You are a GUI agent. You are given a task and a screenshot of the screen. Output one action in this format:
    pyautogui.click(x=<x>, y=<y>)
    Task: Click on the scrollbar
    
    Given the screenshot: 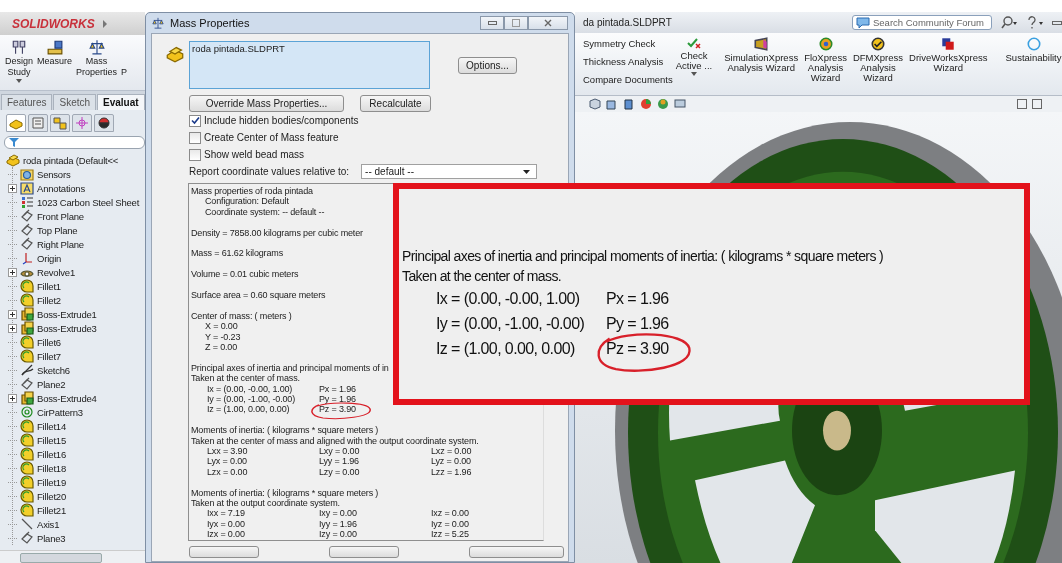 What is the action you would take?
    pyautogui.click(x=72, y=556)
    